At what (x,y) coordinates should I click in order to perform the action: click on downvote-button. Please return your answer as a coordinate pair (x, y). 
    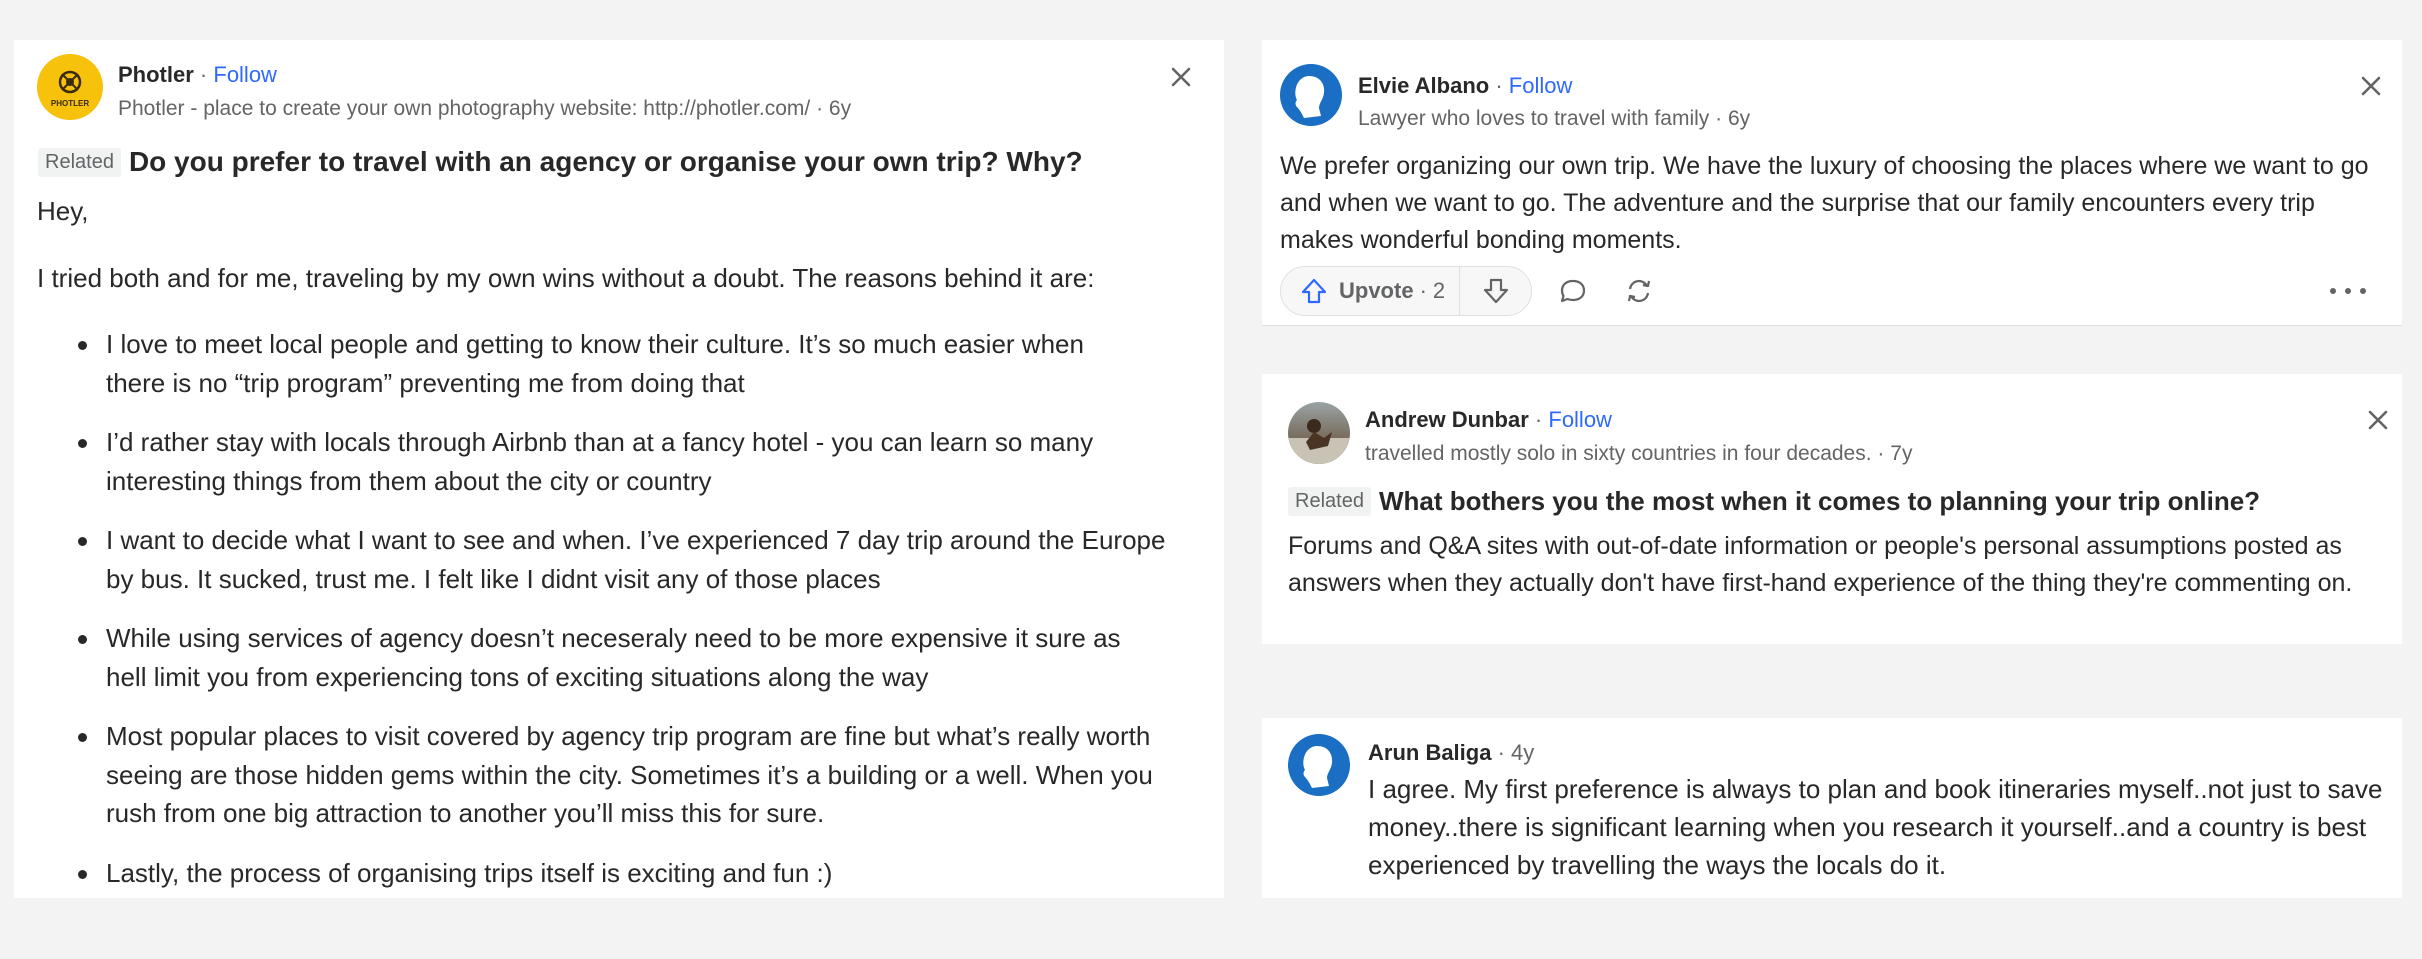
    Looking at the image, I should click on (1495, 291).